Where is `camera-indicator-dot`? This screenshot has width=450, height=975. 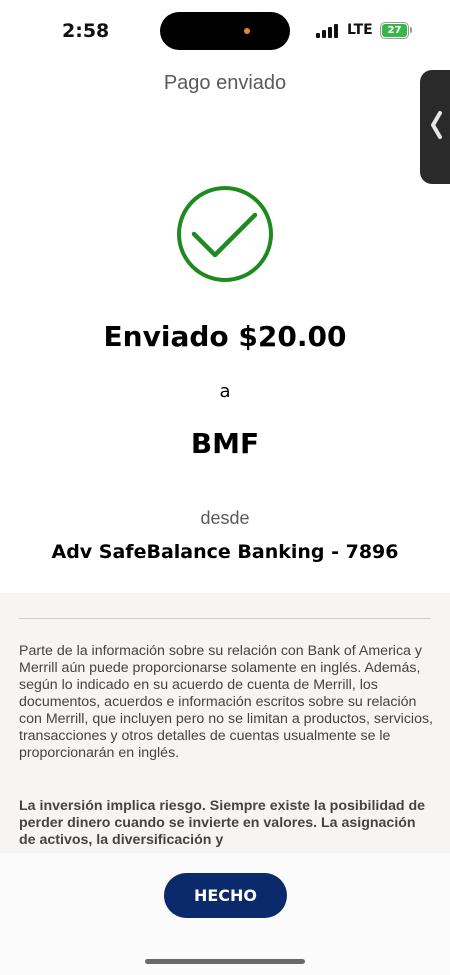
camera-indicator-dot is located at coordinates (247, 31).